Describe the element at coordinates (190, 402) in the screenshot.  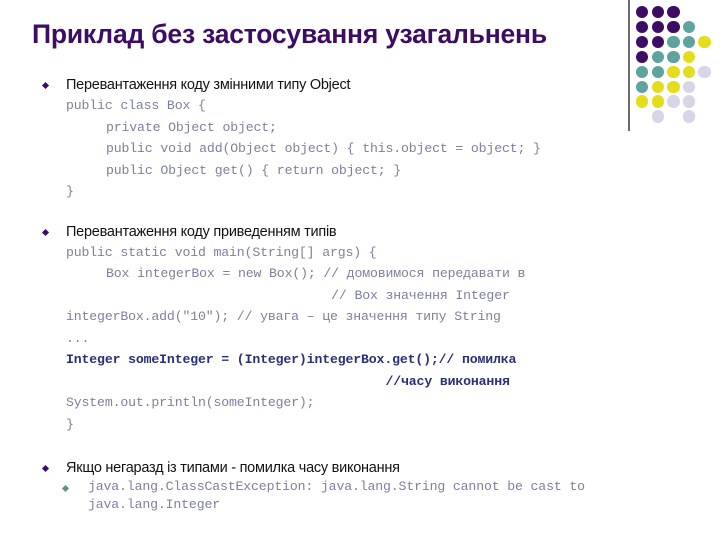
I see `code-line: System.out.println(someInteger);` at that location.